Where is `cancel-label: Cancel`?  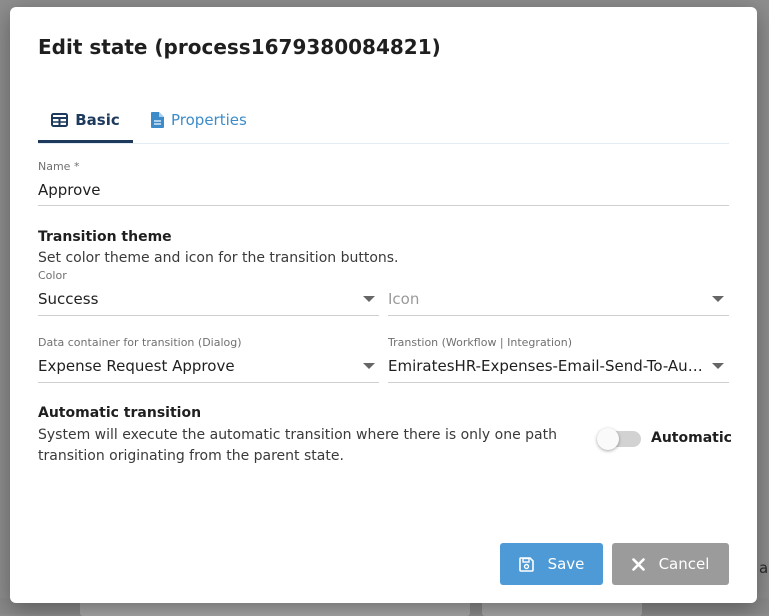 cancel-label: Cancel is located at coordinates (684, 564).